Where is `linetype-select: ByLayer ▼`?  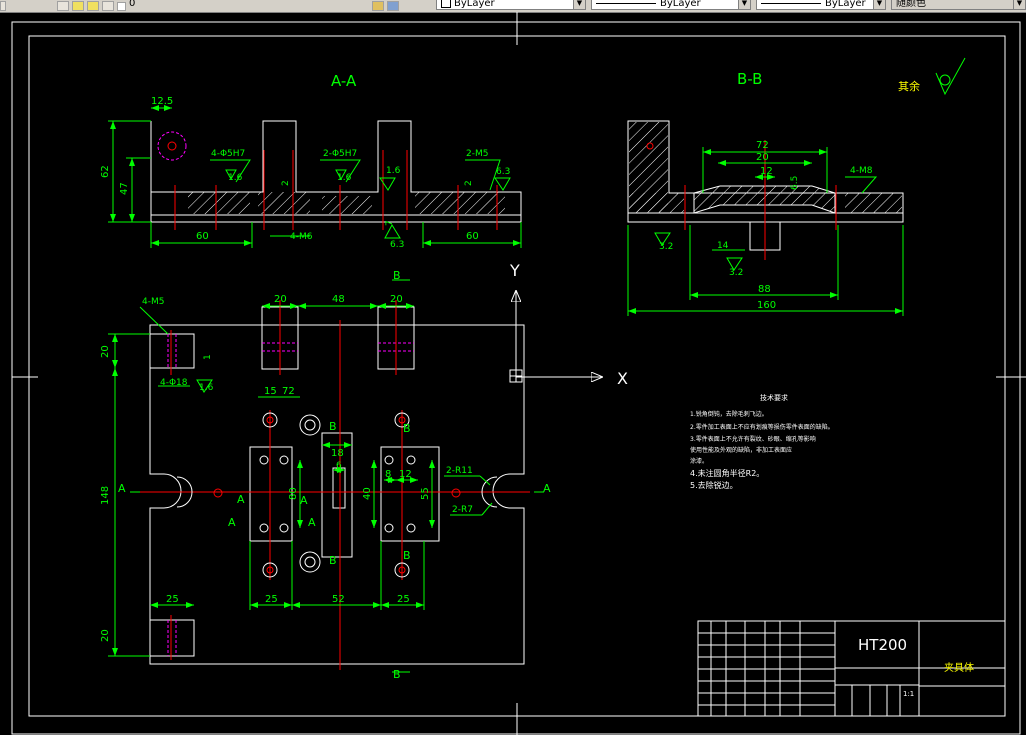 linetype-select: ByLayer ▼ is located at coordinates (671, 5).